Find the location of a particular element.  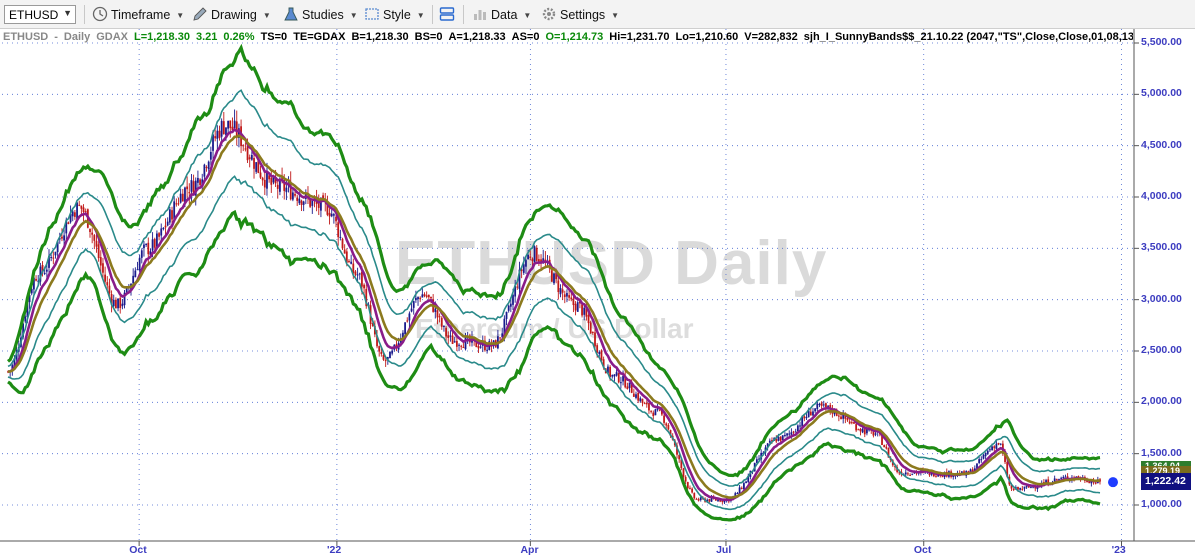

gear-icon is located at coordinates (549, 14).